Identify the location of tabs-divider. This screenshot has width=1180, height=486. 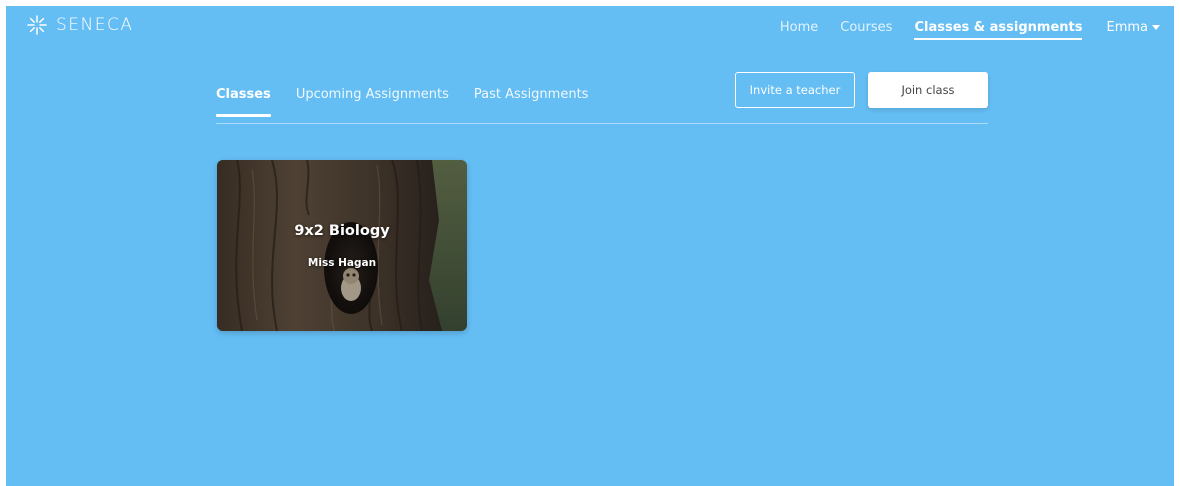
(602, 123).